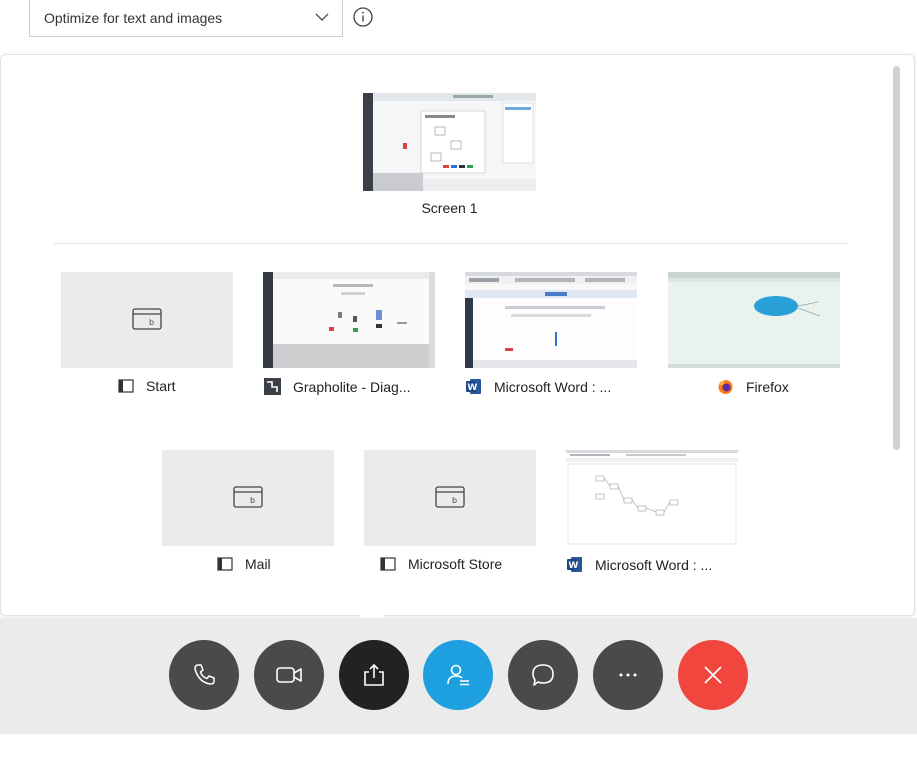 This screenshot has height=770, width=917. What do you see at coordinates (767, 386) in the screenshot?
I see `app-name: Firefox` at bounding box center [767, 386].